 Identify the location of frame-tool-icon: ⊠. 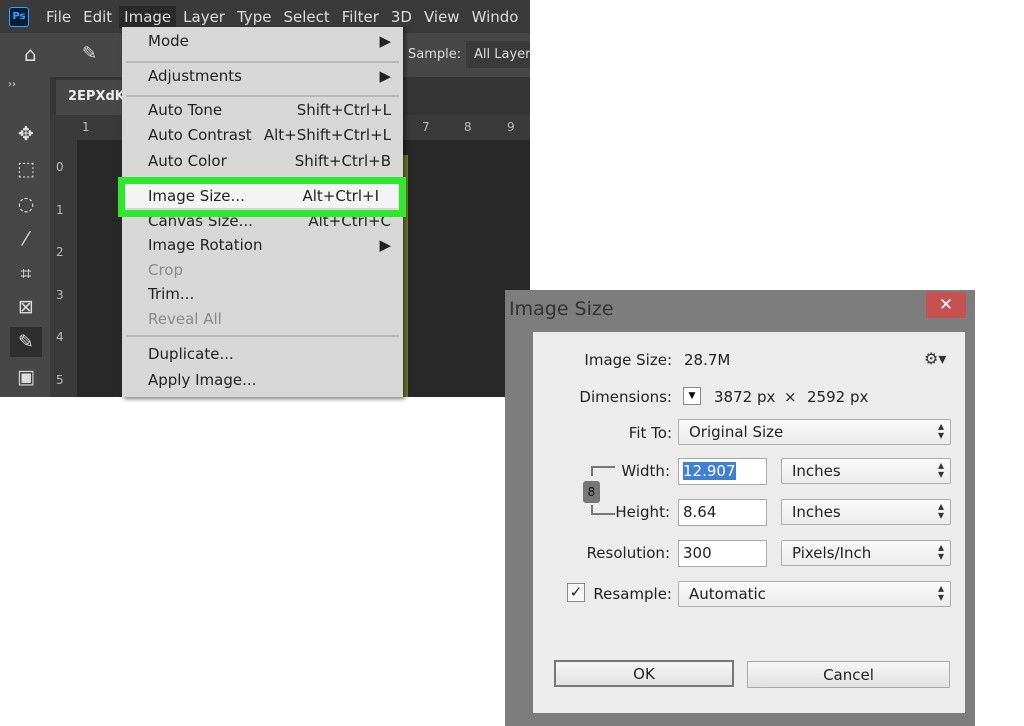
(26, 307).